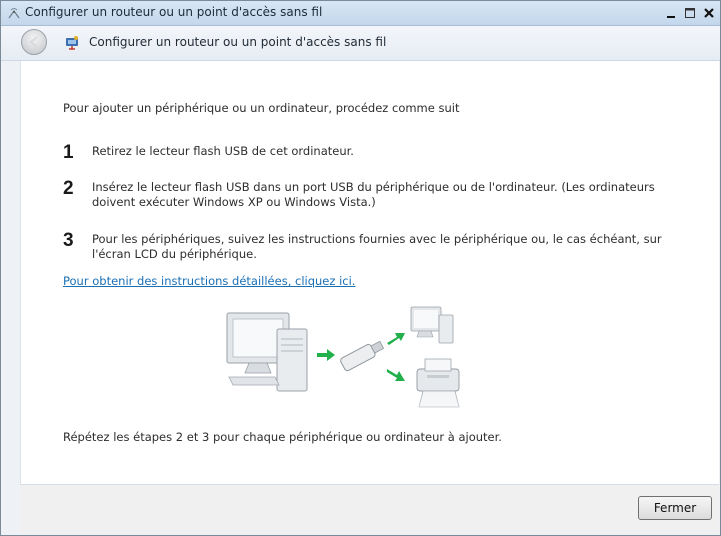 Image resolution: width=721 pixels, height=536 pixels. I want to click on network-setup-icon, so click(72, 43).